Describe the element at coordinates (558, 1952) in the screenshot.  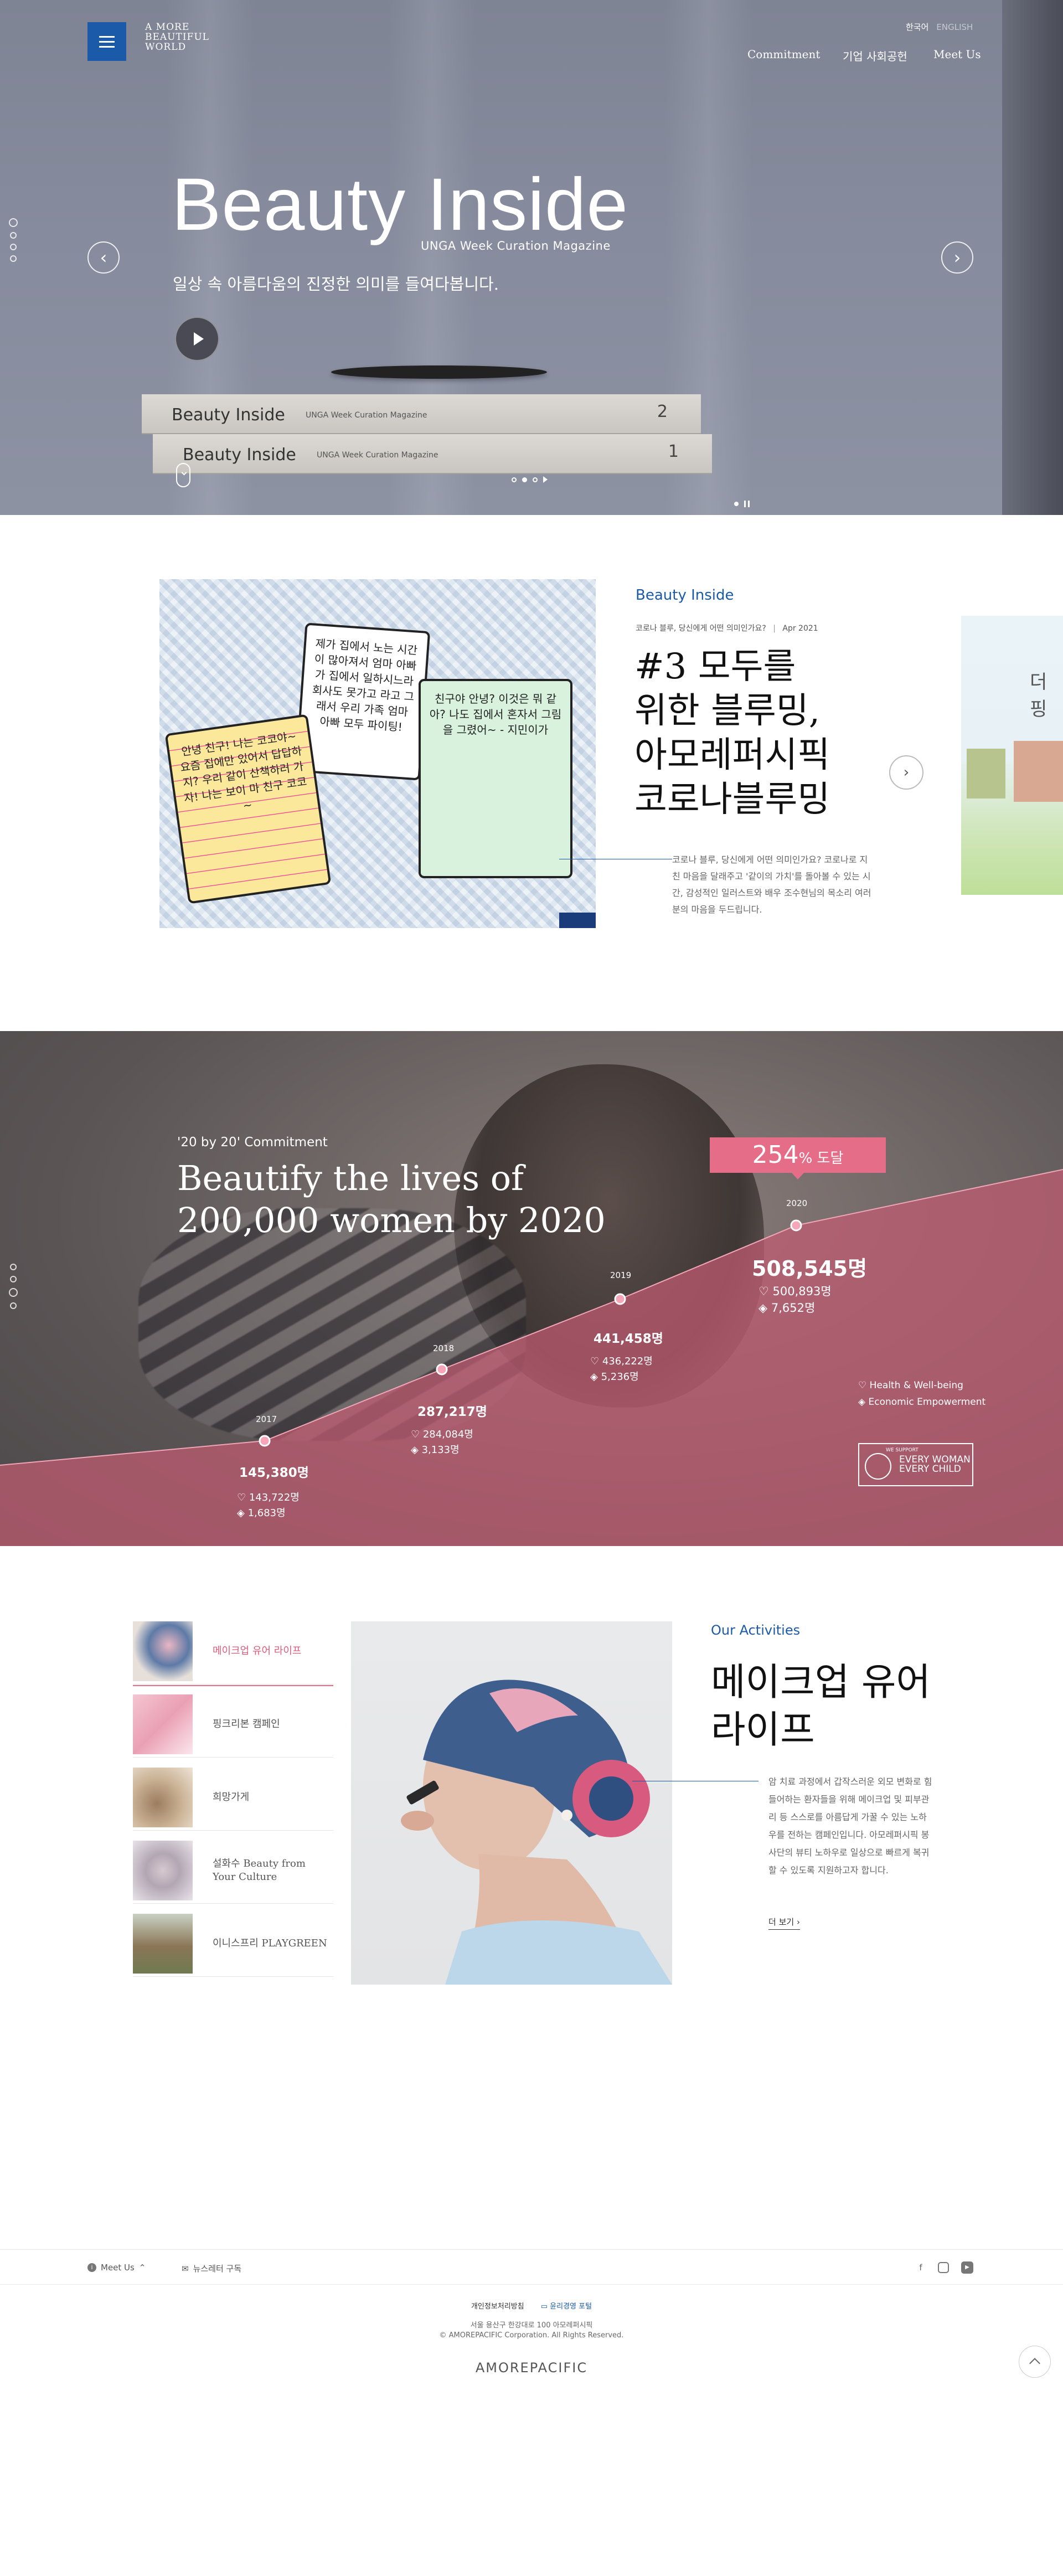
I see `top-shape` at that location.